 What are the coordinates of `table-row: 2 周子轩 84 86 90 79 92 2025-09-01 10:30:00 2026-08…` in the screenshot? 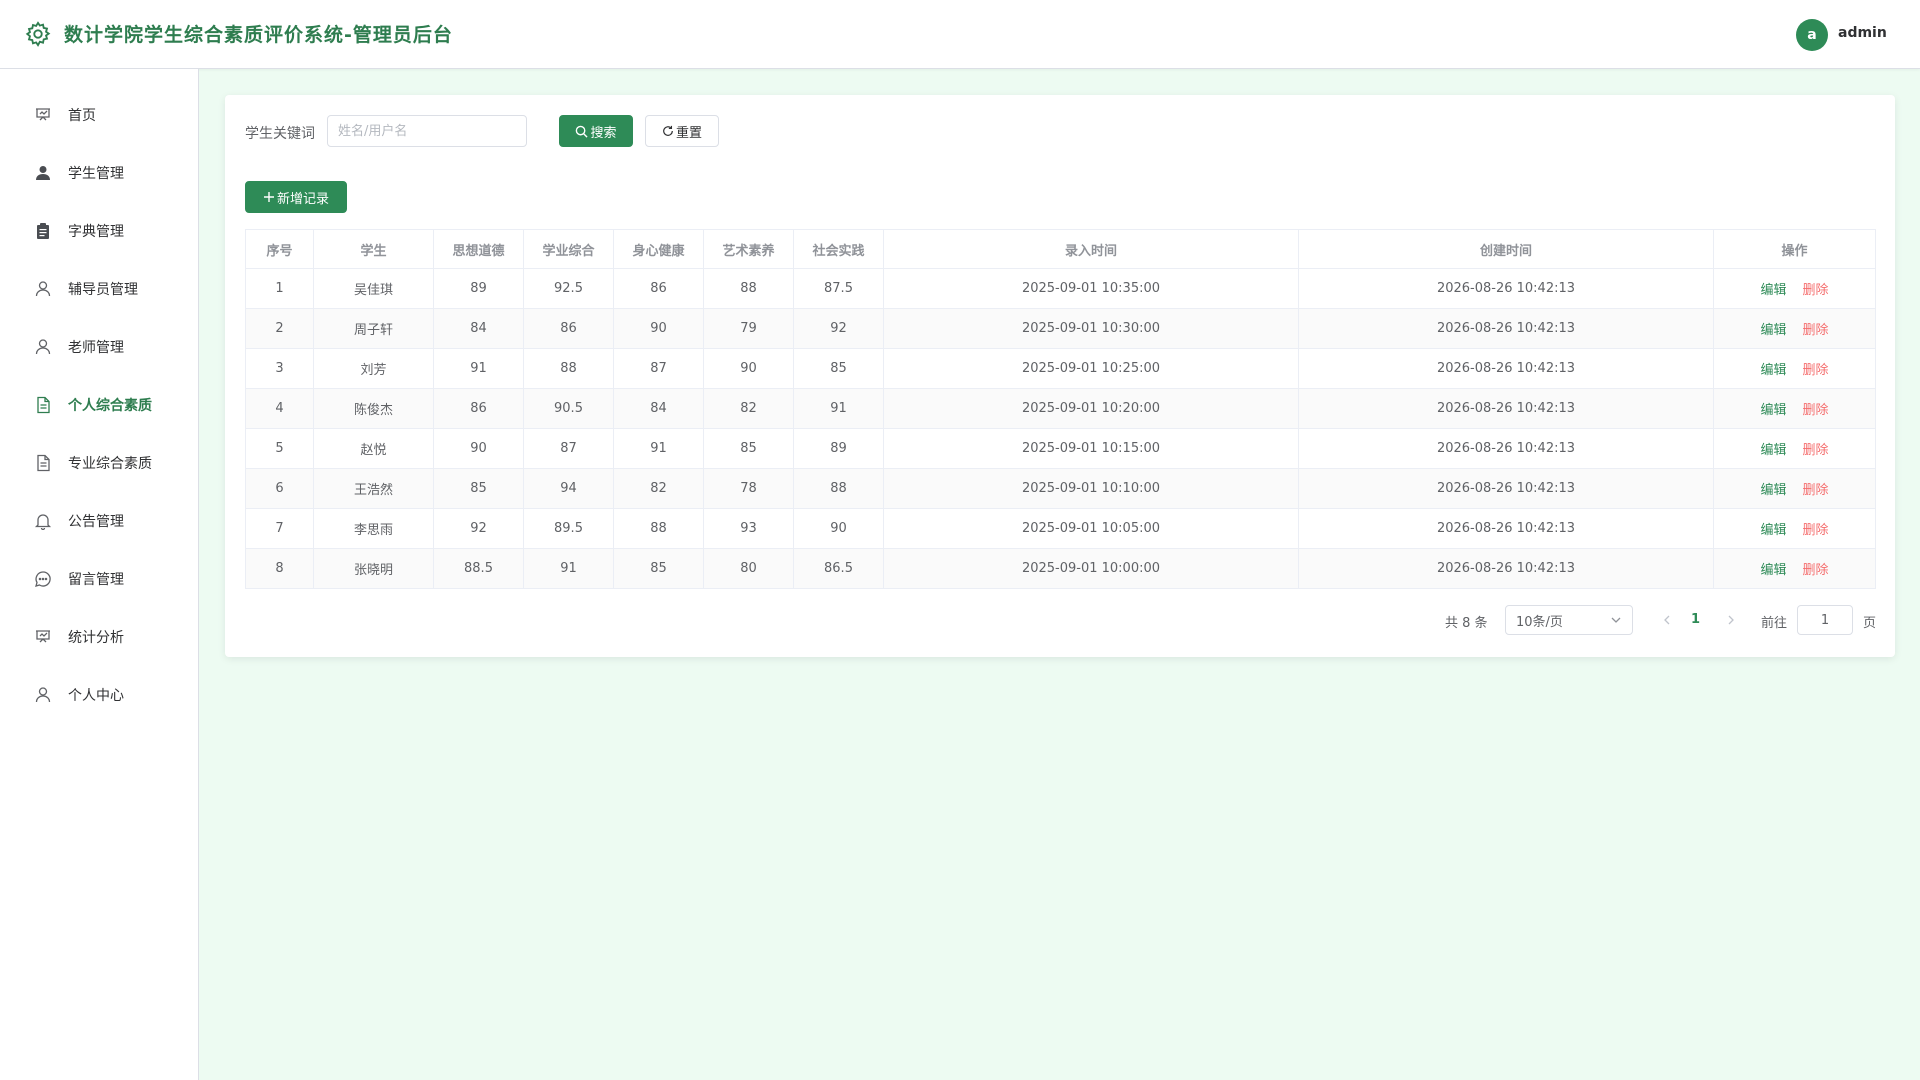 It's located at (1060, 328).